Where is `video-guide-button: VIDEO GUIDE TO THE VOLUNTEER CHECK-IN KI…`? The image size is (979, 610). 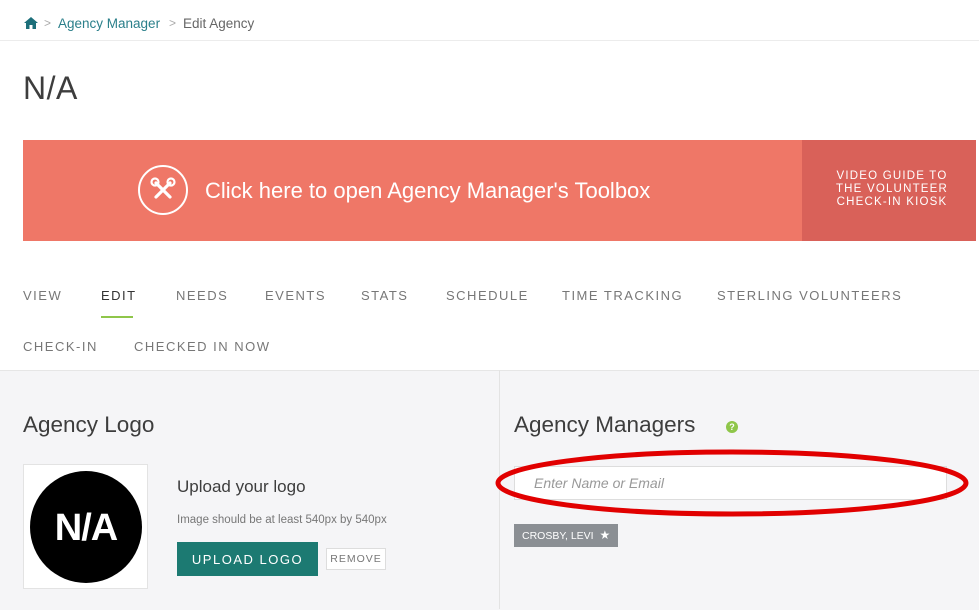
video-guide-button: VIDEO GUIDE TO THE VOLUNTEER CHECK-IN KI… is located at coordinates (889, 190).